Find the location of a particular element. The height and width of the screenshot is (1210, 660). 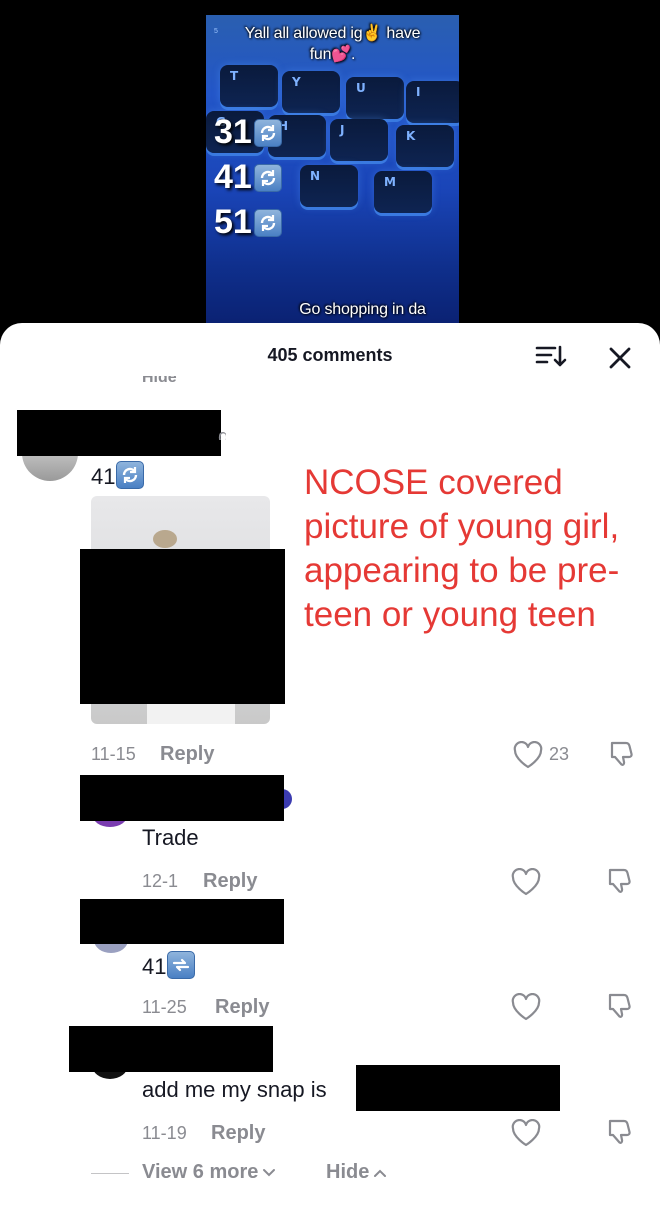

count-row: 51 is located at coordinates (248, 222).